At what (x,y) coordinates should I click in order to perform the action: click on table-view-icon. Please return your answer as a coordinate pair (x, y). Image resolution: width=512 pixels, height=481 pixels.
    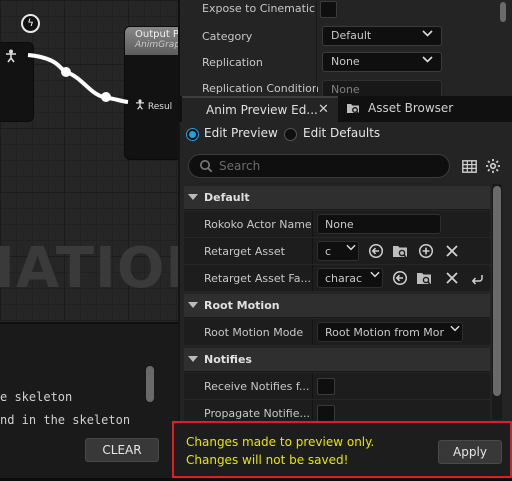
    Looking at the image, I should click on (469, 166).